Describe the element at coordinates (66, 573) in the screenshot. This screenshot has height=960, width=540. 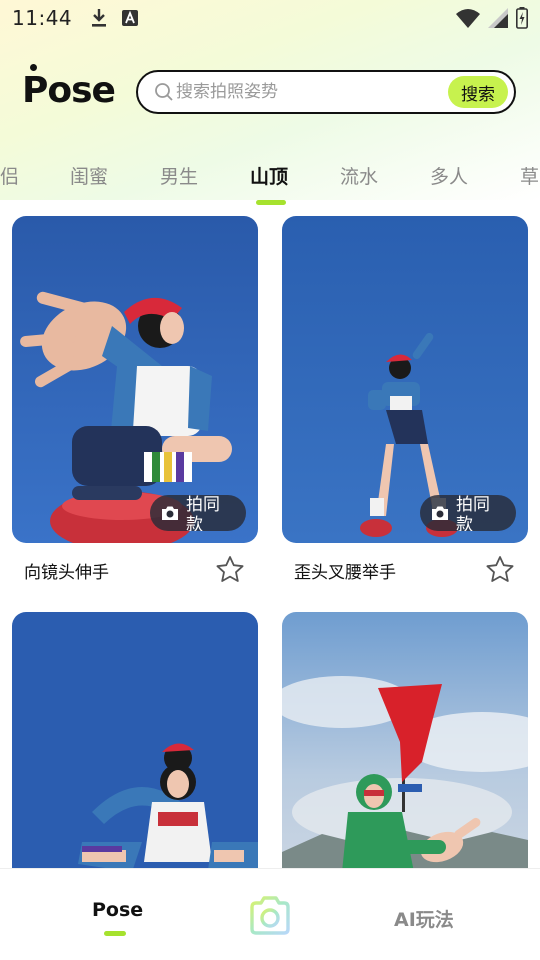
I see `pose-title: 向镜头伸手` at that location.